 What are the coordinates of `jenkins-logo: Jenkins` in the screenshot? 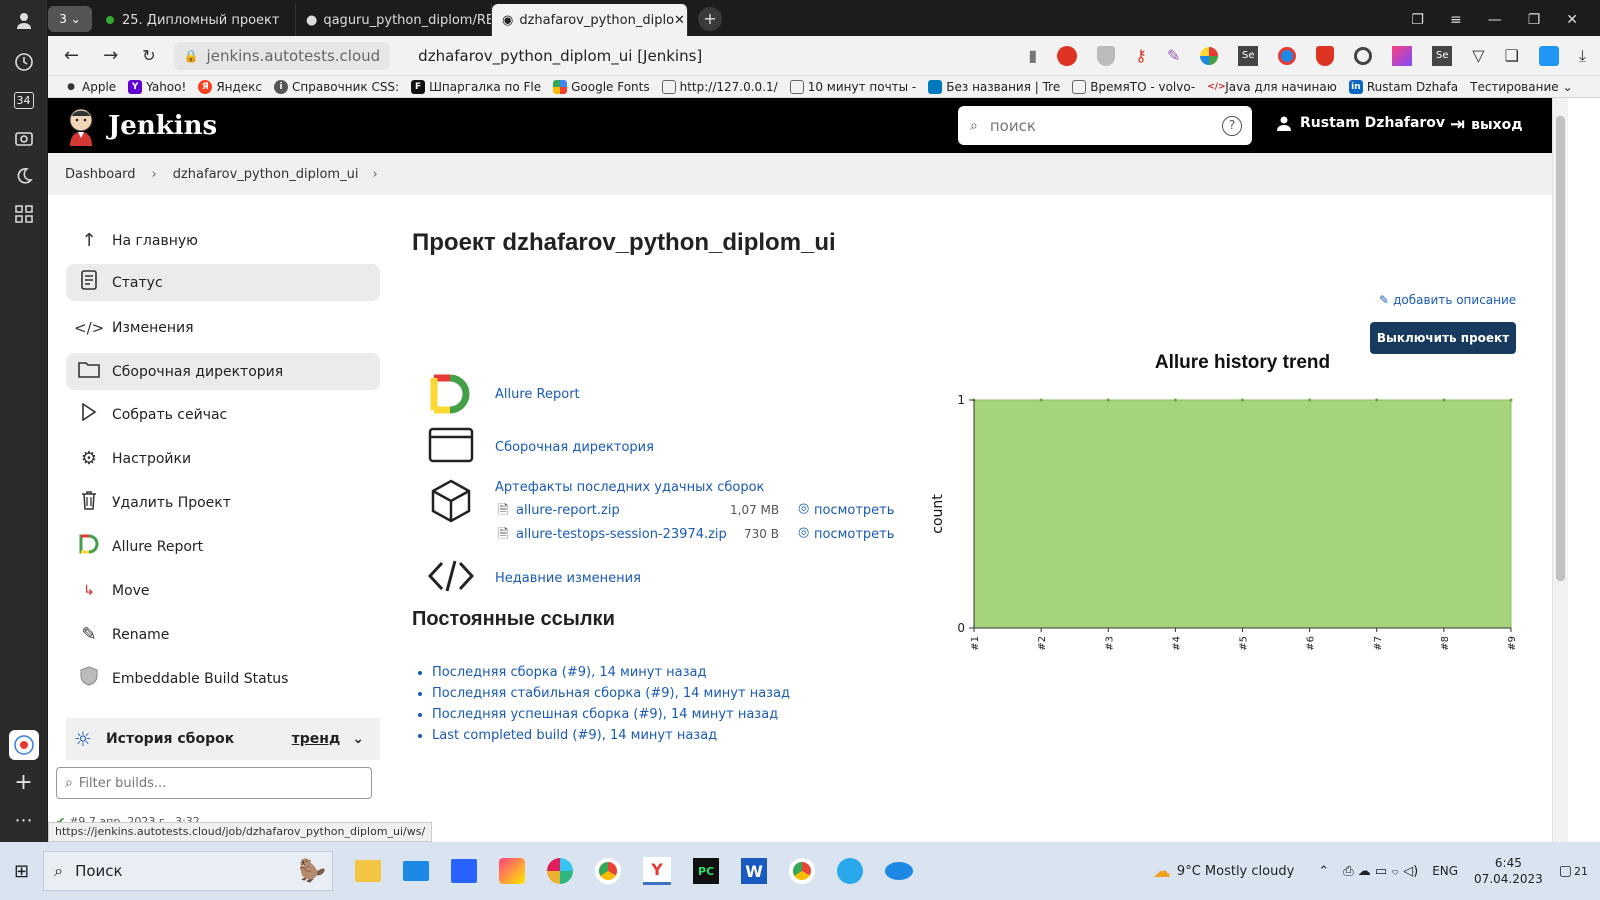 It's located at (140, 126).